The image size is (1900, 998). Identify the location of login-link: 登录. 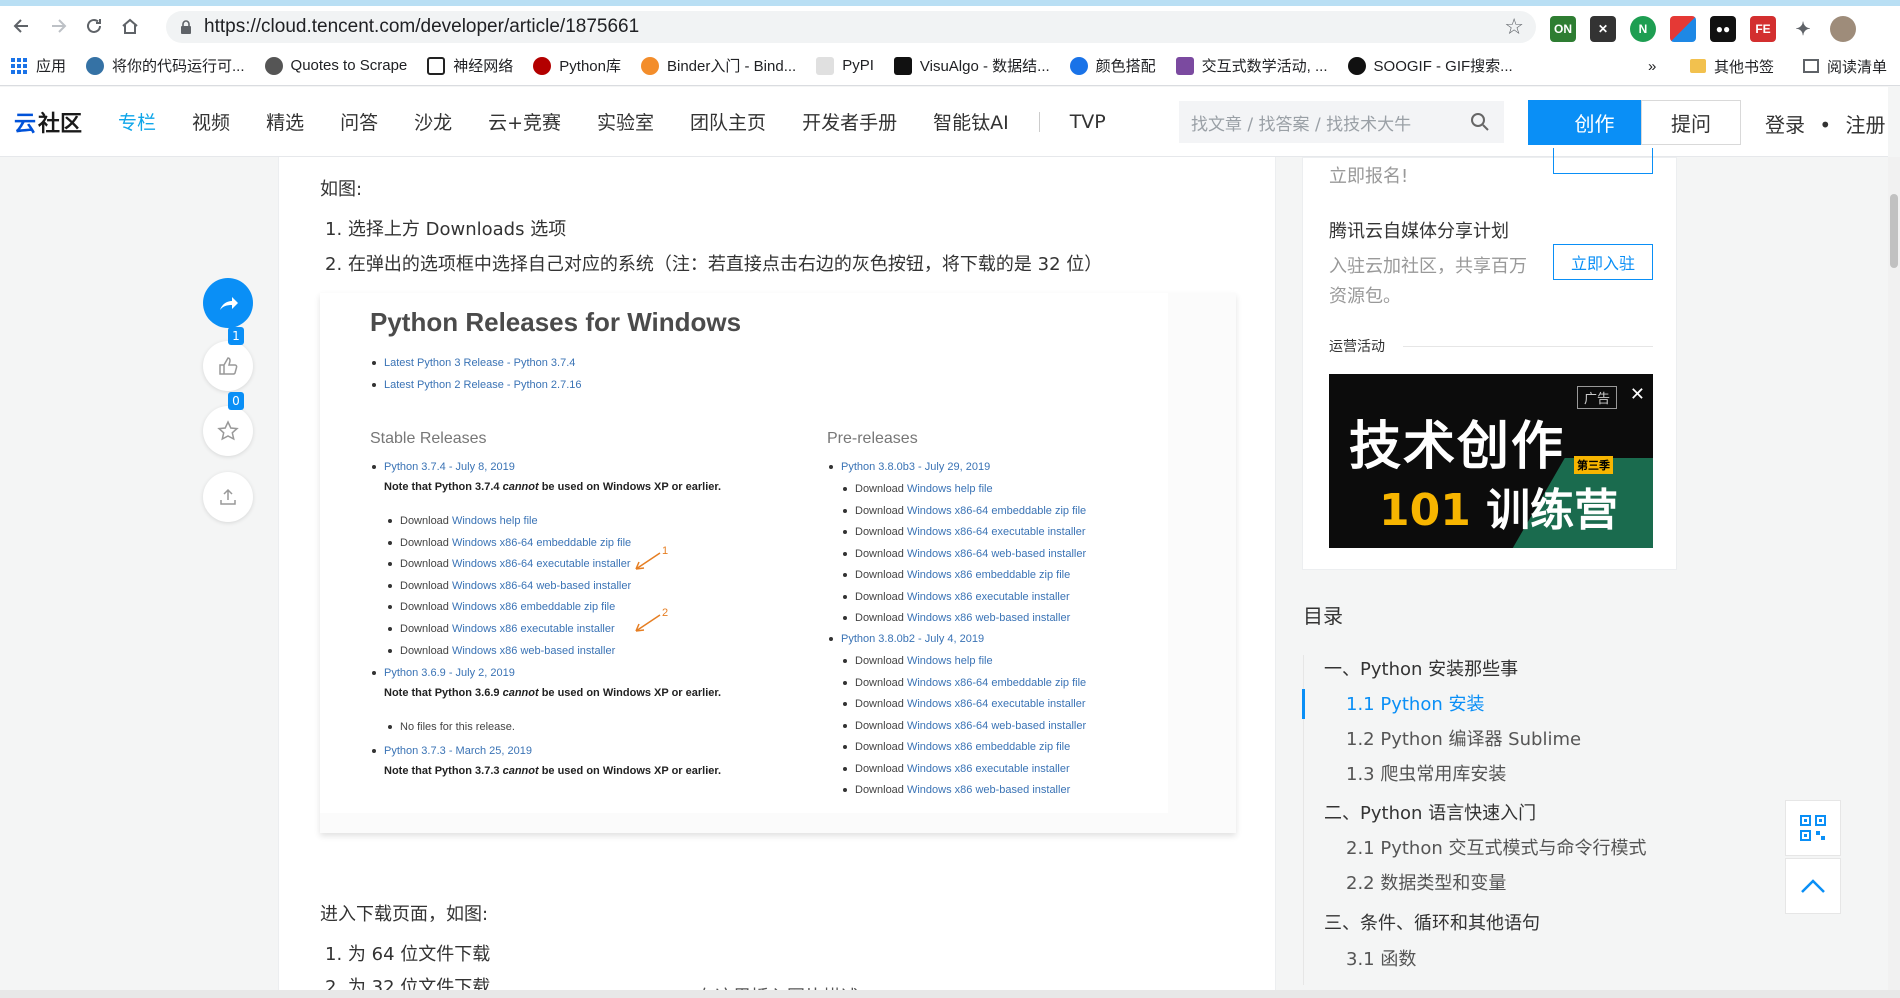
(1785, 125).